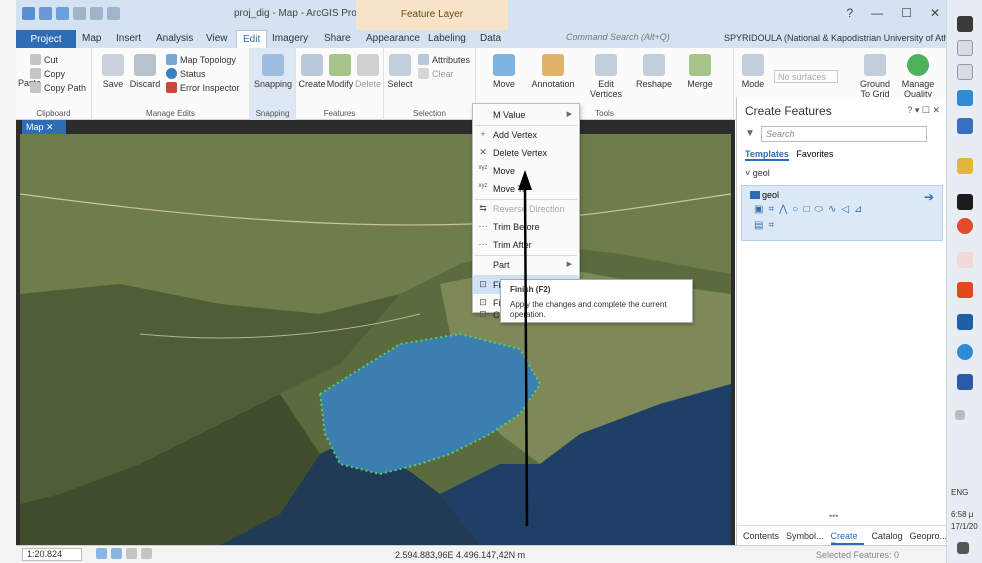 This screenshot has height=563, width=982. I want to click on arrow-right-icon: ➔, so click(929, 197).